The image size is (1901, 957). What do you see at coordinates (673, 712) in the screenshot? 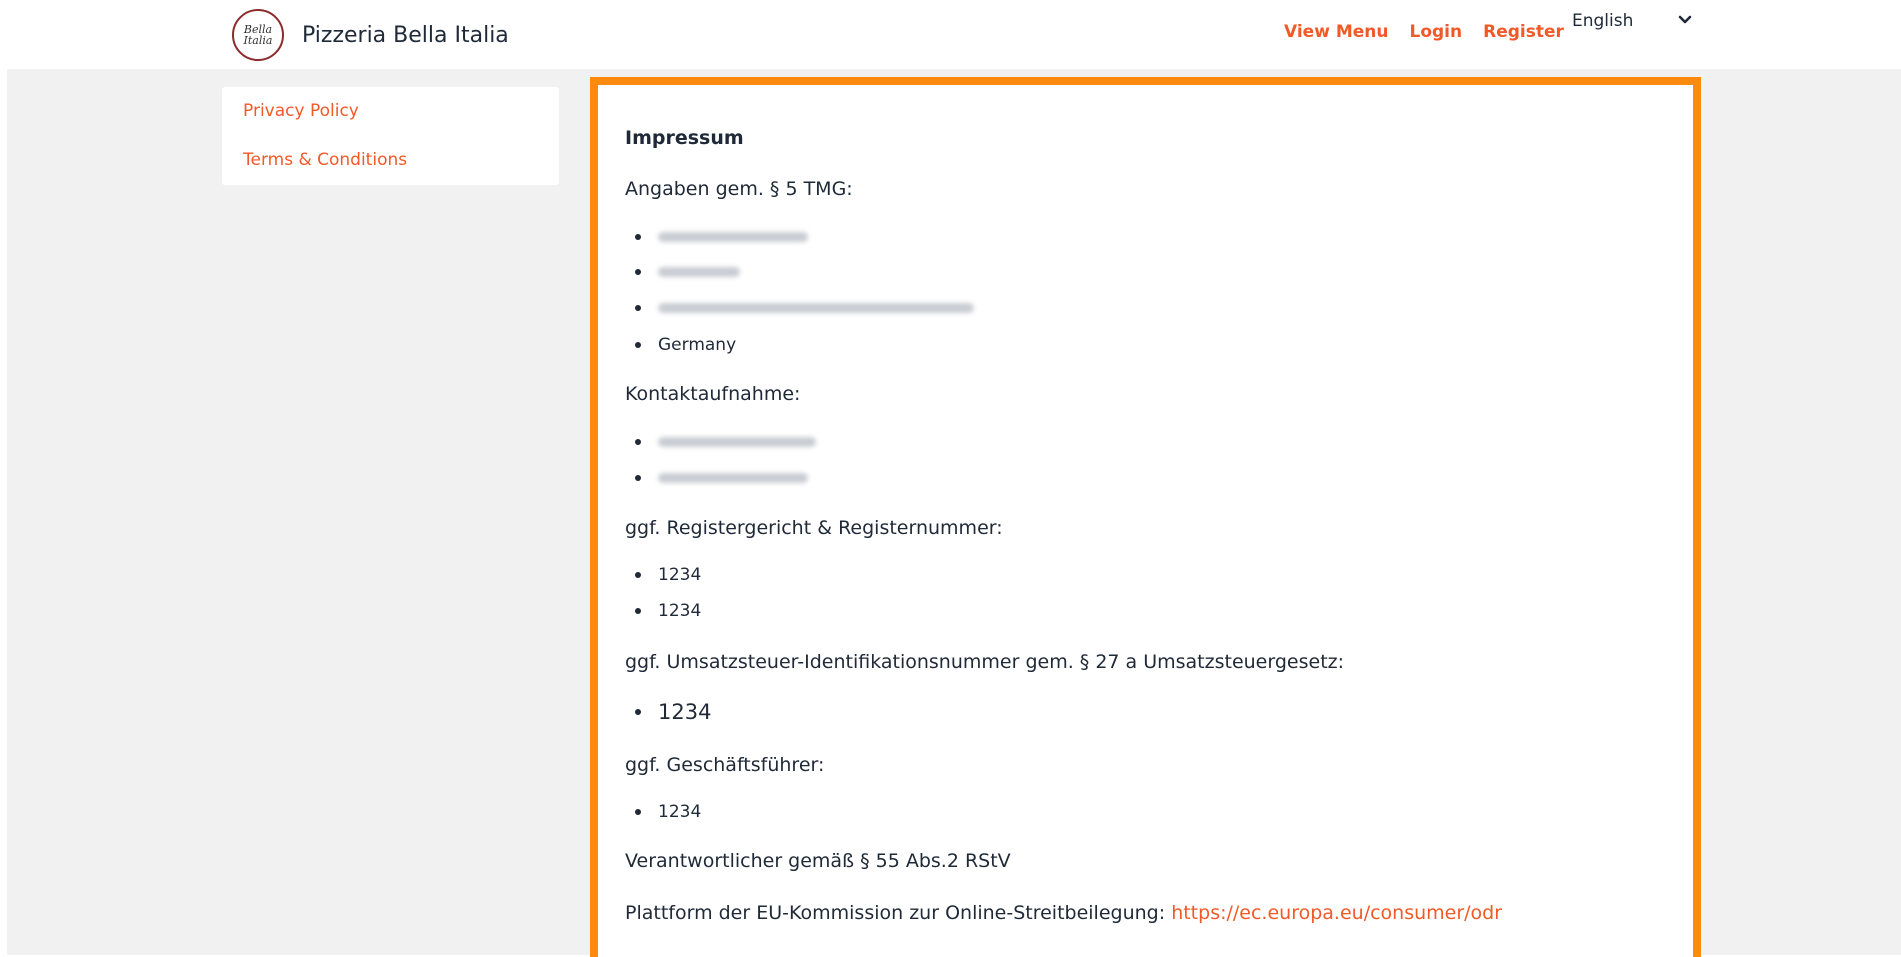
I see `list-item-ust: 1234` at bounding box center [673, 712].